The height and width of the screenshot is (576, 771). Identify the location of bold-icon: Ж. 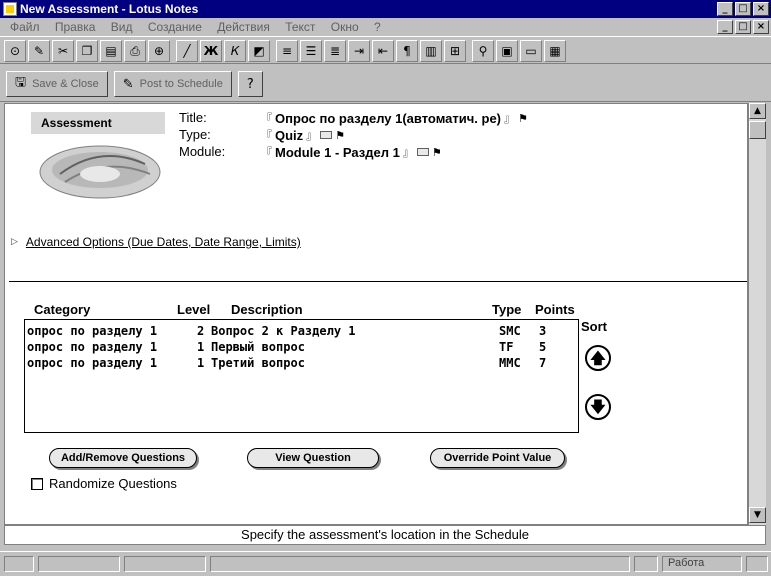
(211, 51).